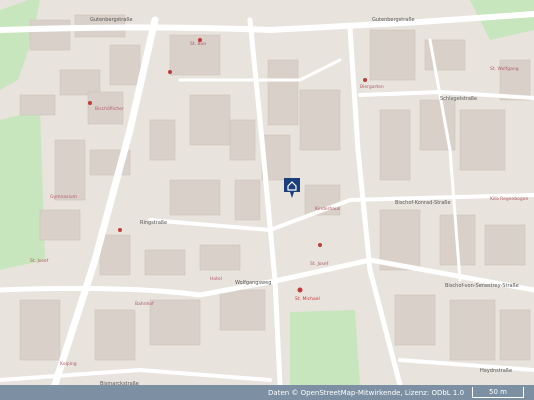 Image resolution: width=534 pixels, height=400 pixels. Describe the element at coordinates (109, 109) in the screenshot. I see `poi-label: Bischöflicher` at that location.